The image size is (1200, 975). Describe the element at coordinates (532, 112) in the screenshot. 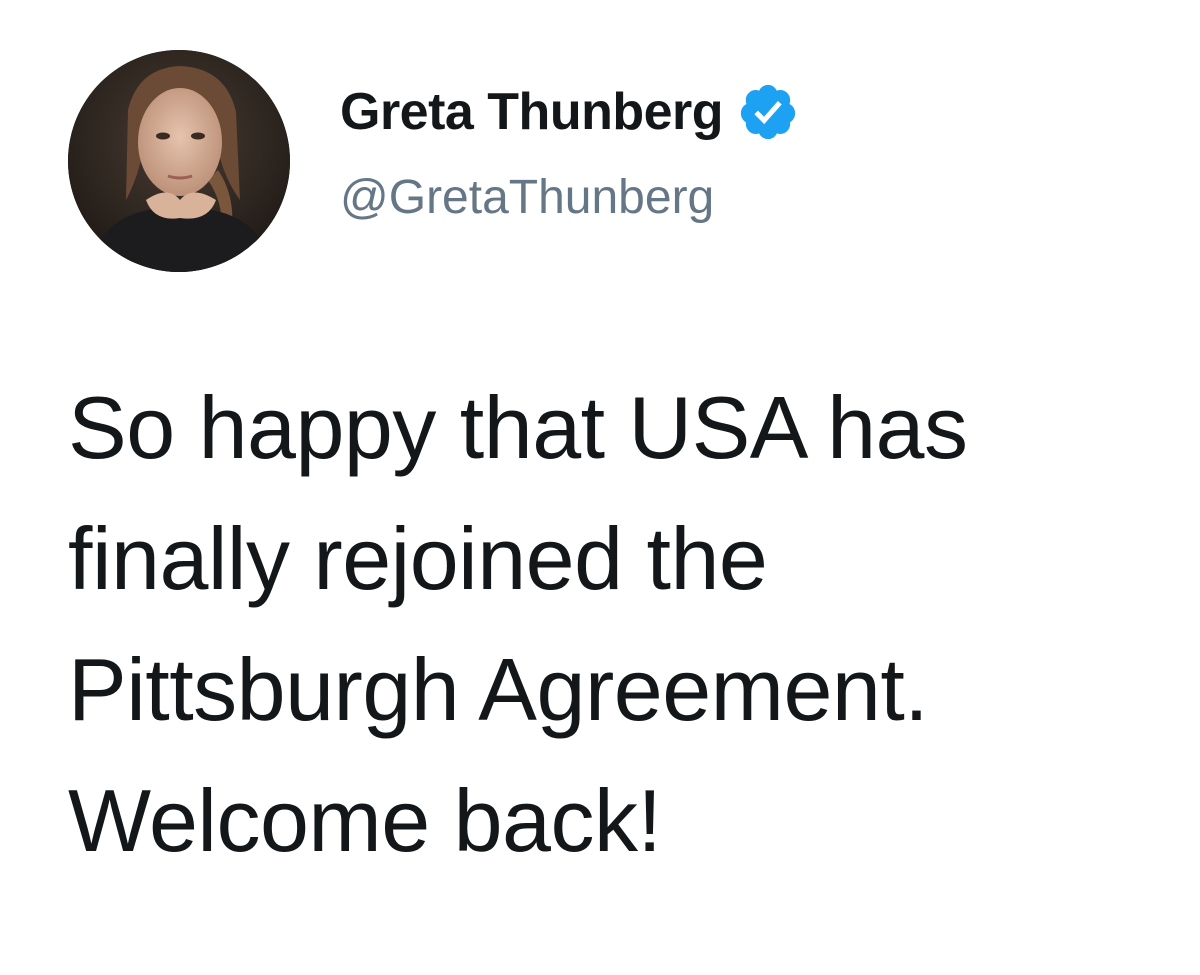

I see `display-name: Greta Thunberg` at that location.